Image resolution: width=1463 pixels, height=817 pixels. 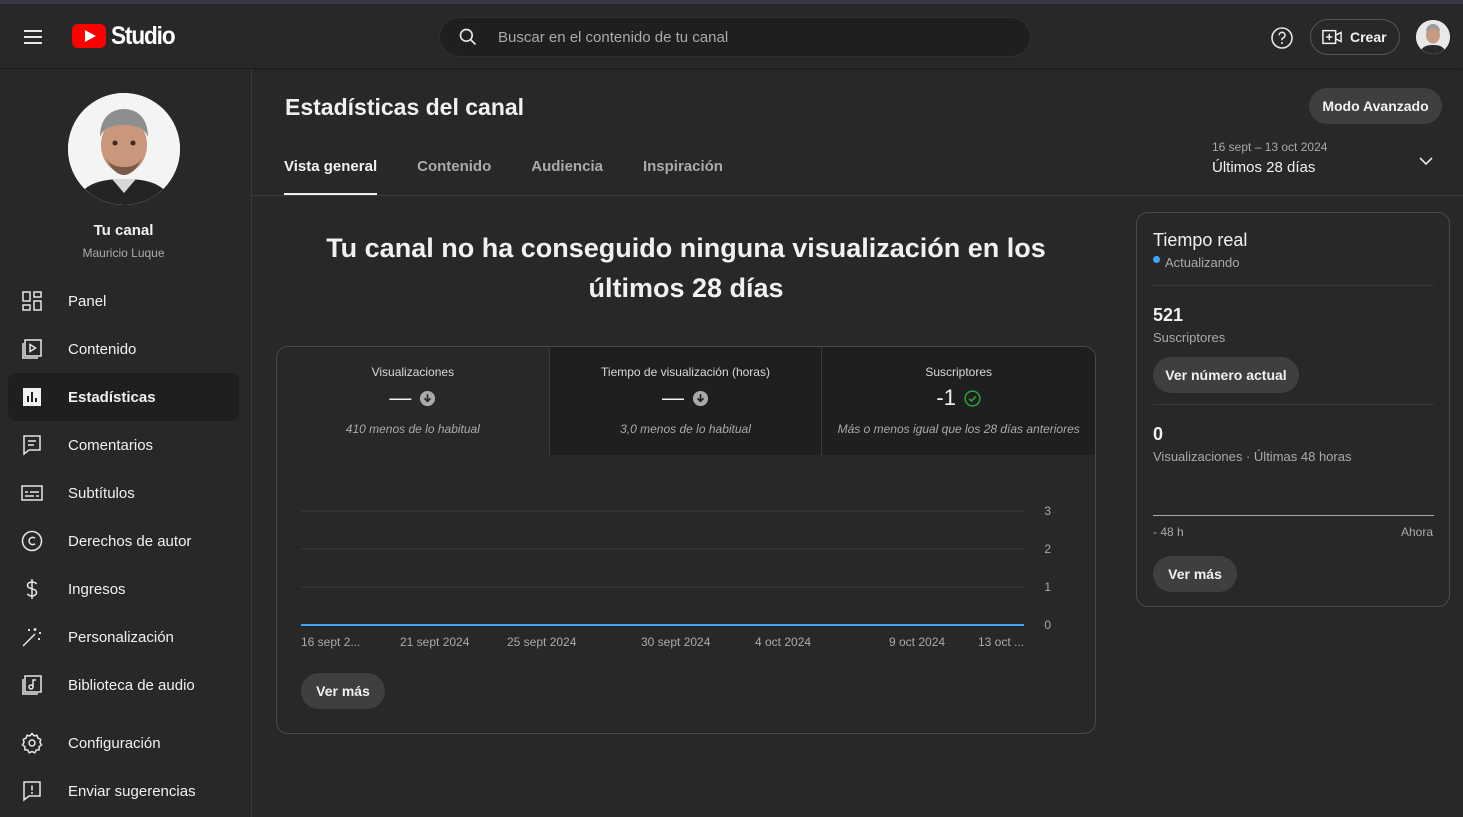 What do you see at coordinates (685, 429) in the screenshot?
I see `metric-note: 3,0 menos de lo habitual` at bounding box center [685, 429].